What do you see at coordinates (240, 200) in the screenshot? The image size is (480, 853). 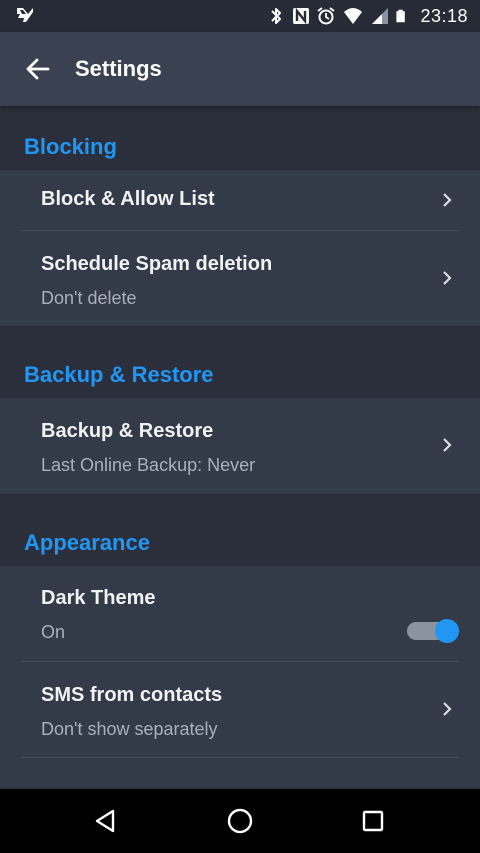 I see `block-allow-list-item: Block & Allow List` at bounding box center [240, 200].